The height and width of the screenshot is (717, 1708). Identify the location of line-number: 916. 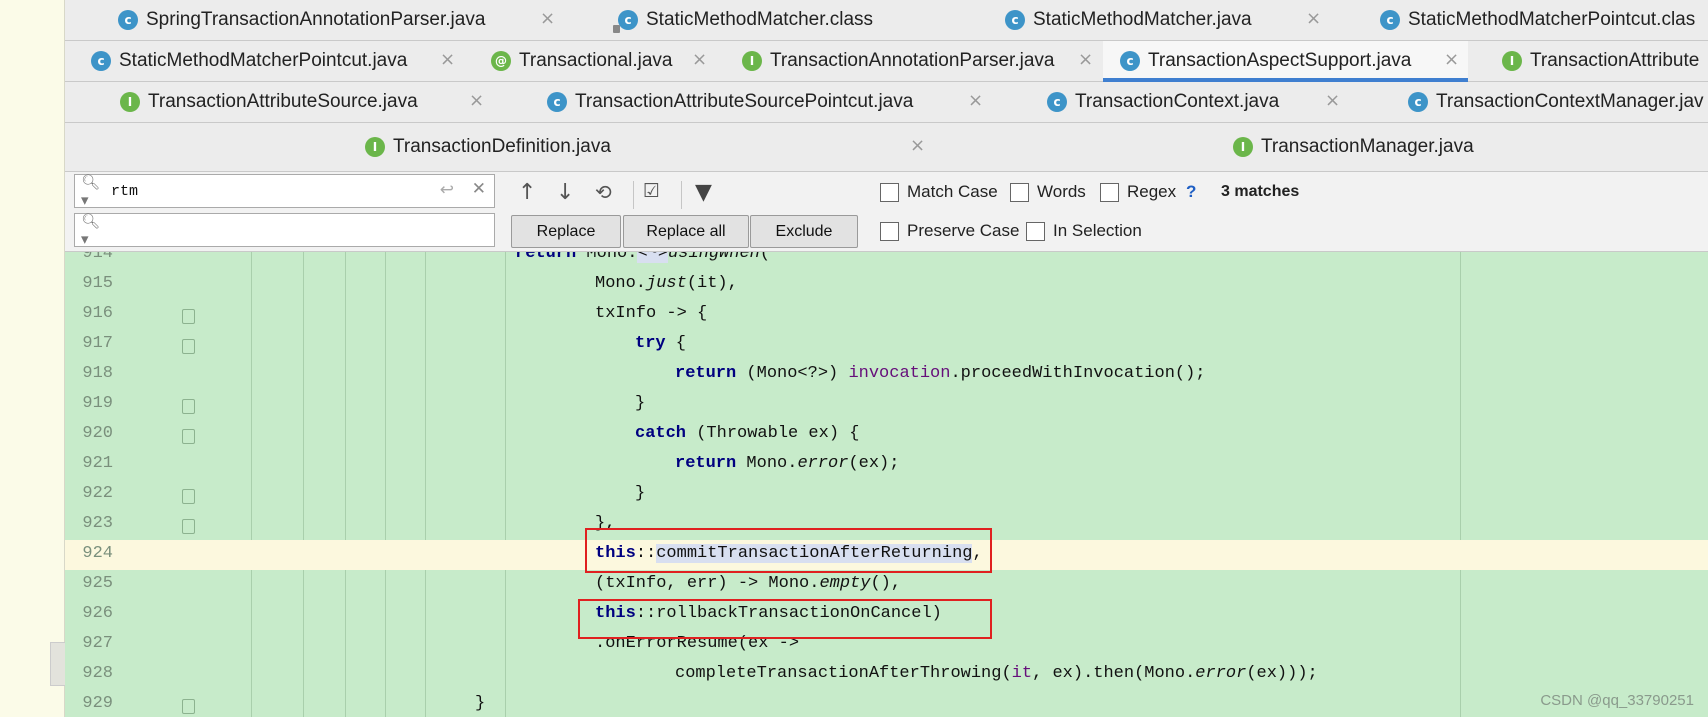
(89, 313).